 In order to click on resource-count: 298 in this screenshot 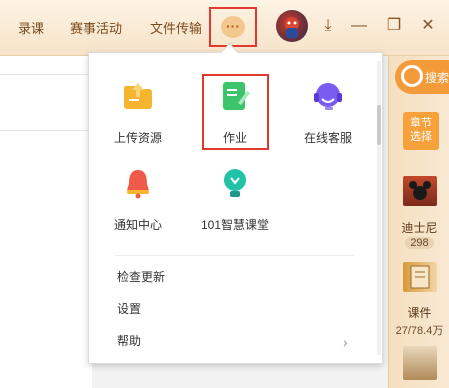, I will do `click(419, 243)`.